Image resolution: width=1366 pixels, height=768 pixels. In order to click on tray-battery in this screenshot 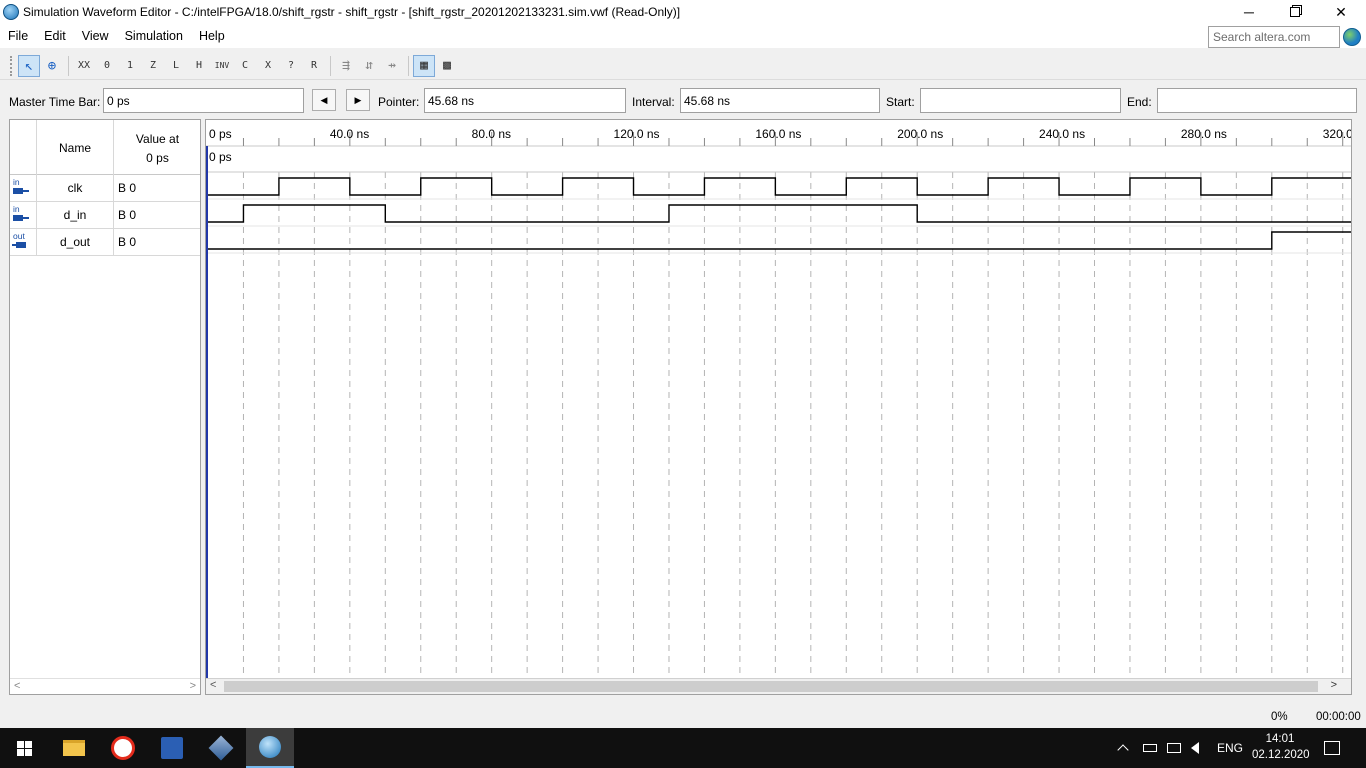, I will do `click(1150, 748)`.